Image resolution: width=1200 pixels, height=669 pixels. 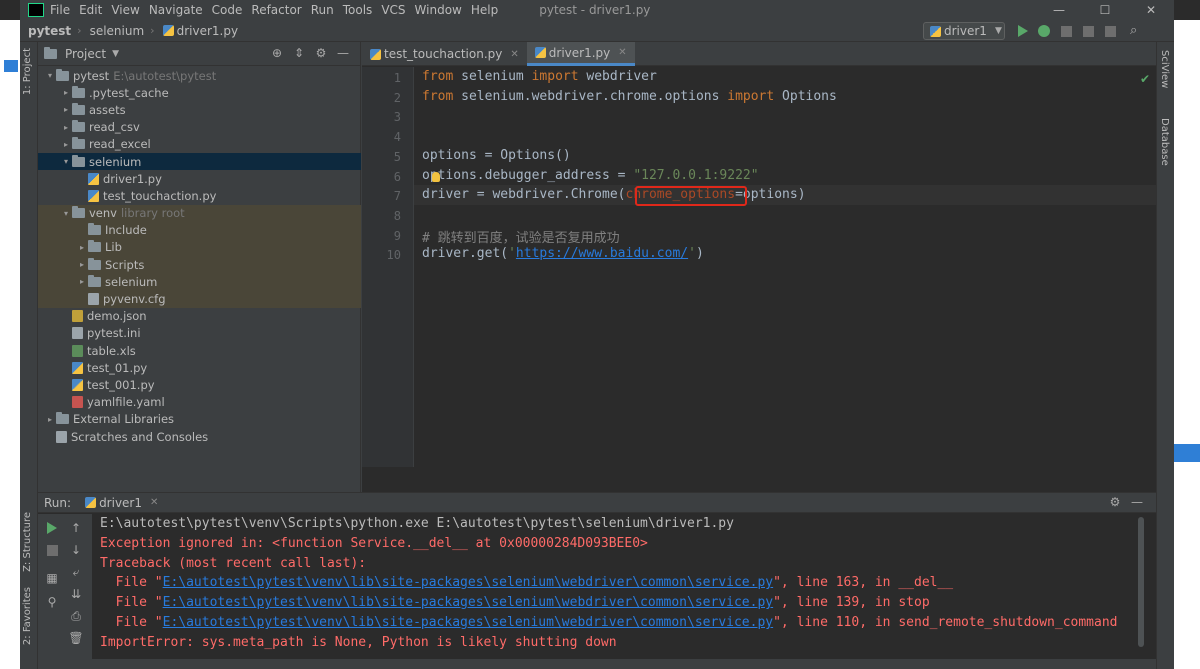 I want to click on menu-code: Code, so click(x=227, y=10).